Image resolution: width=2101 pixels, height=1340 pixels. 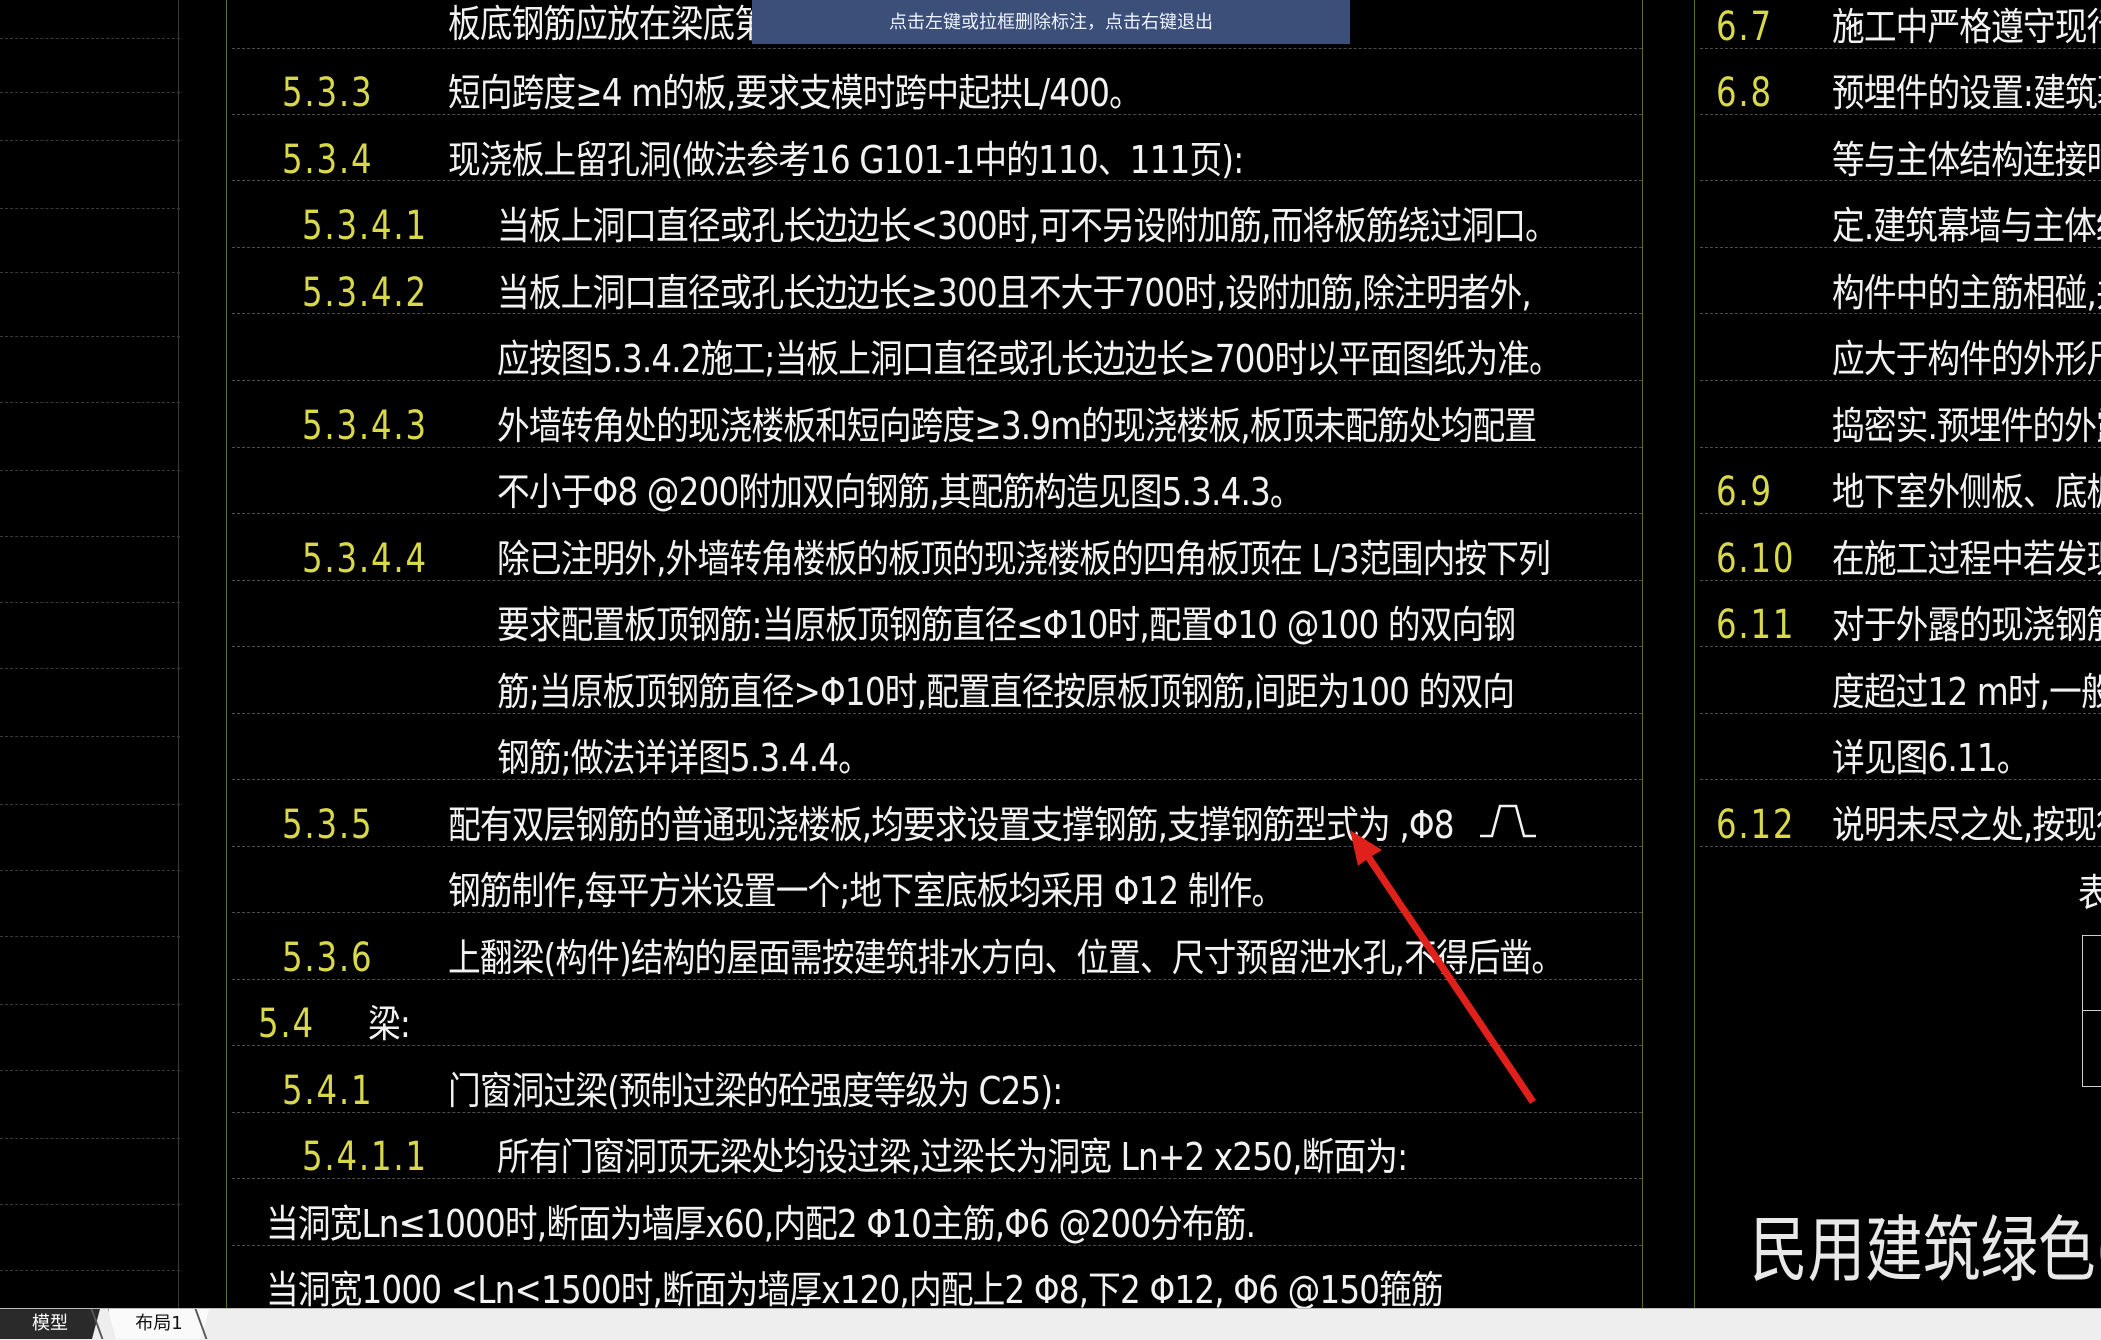 What do you see at coordinates (328, 958) in the screenshot?
I see `spec-number: 5.3.6` at bounding box center [328, 958].